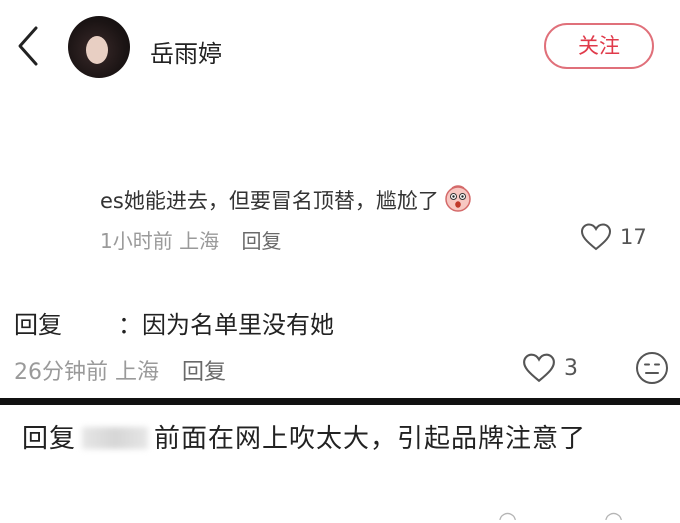 This screenshot has width=680, height=523. I want to click on reply-like-button: 3, so click(550, 368).